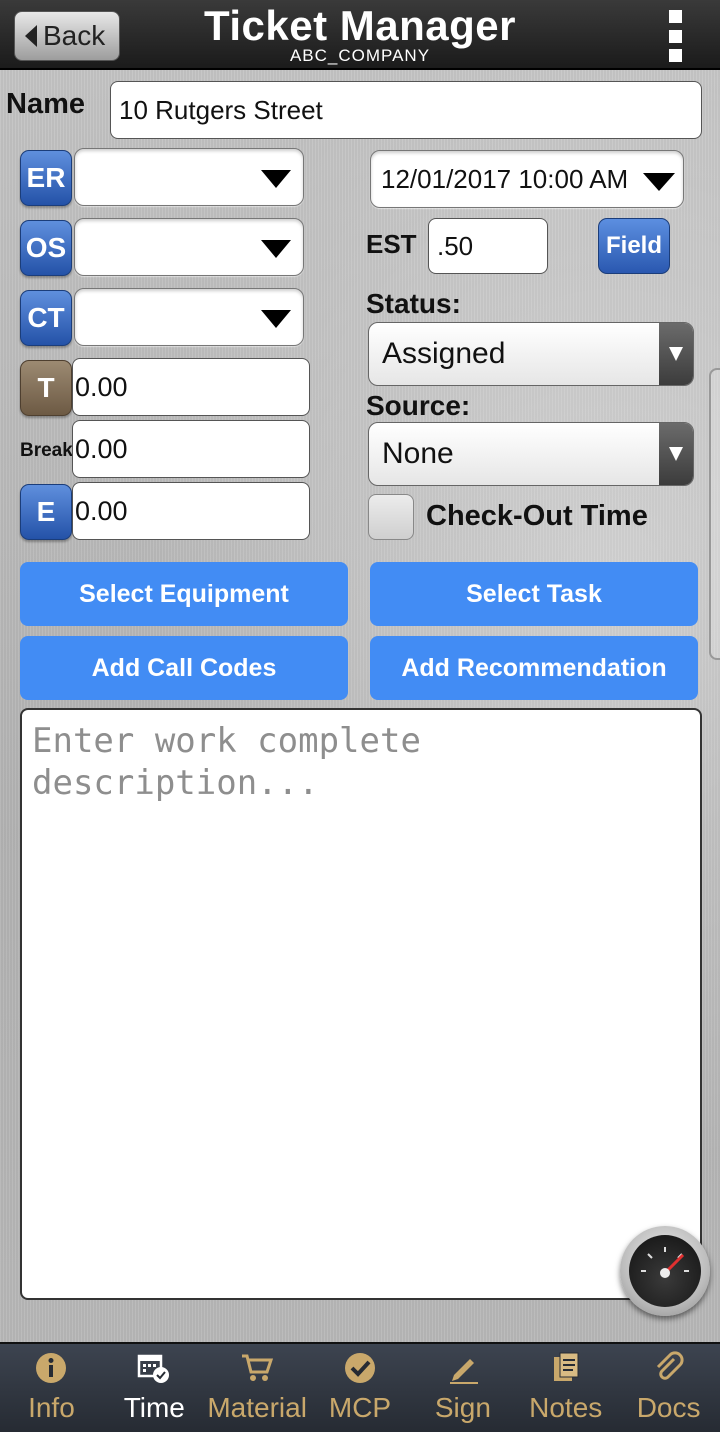  I want to click on field-button: Field, so click(634, 246).